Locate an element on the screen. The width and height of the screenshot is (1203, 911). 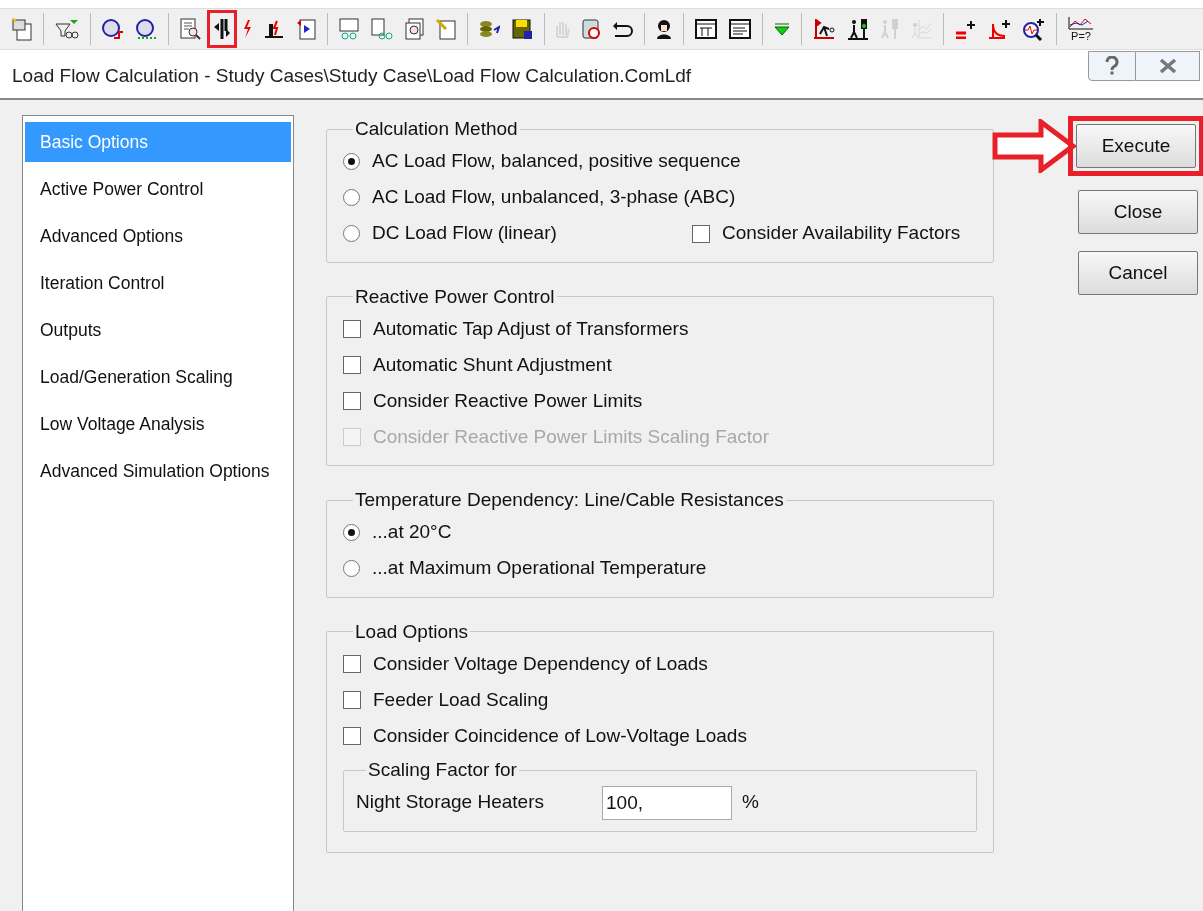
dialog-button: Cancel is located at coordinates (1138, 273).